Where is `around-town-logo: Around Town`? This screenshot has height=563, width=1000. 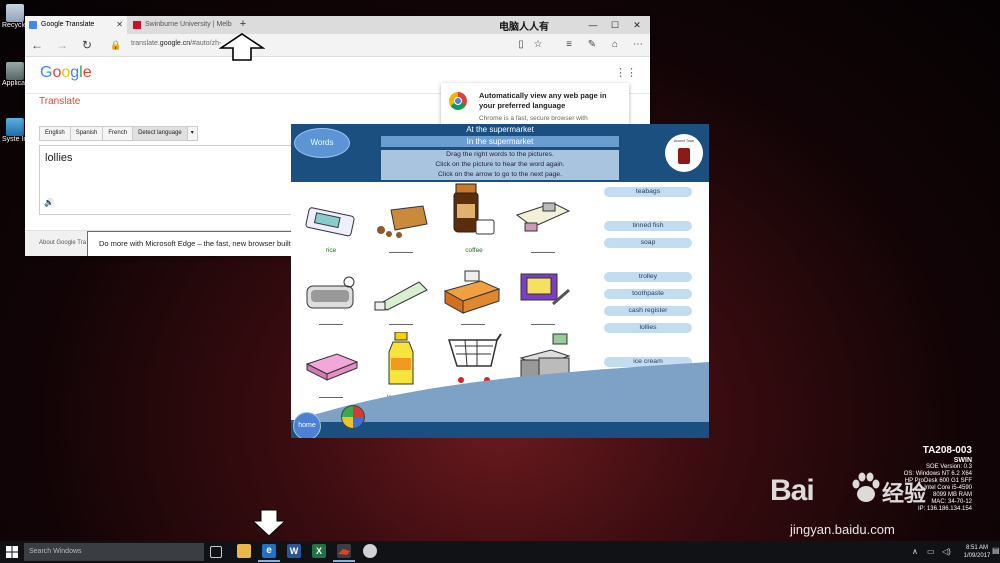 around-town-logo: Around Town is located at coordinates (684, 153).